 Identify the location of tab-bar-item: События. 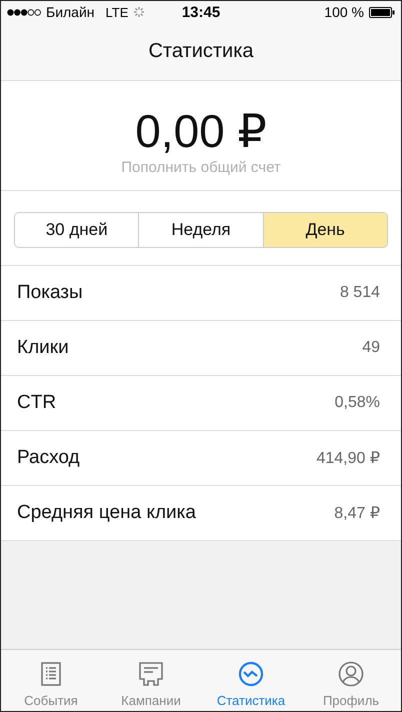
(51, 680).